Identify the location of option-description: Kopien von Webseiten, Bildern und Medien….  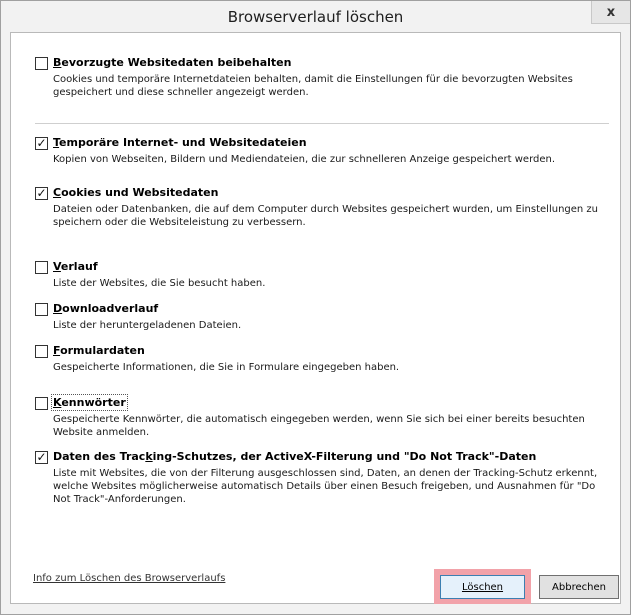
(304, 159).